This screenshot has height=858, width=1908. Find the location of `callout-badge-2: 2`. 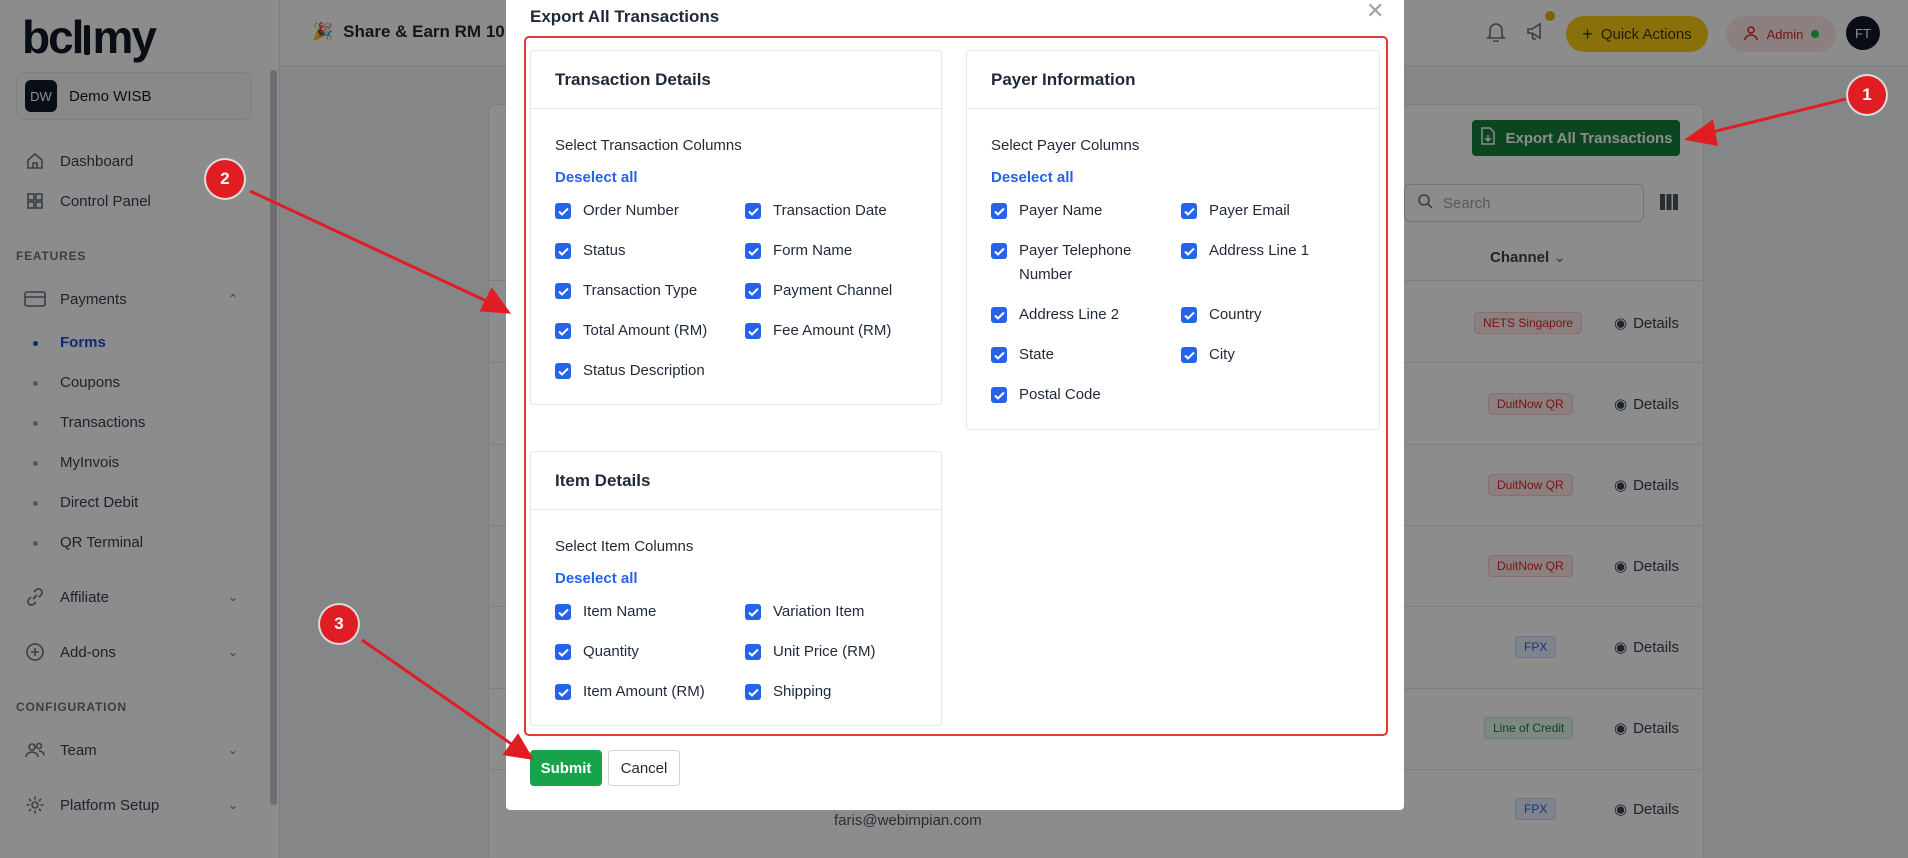

callout-badge-2: 2 is located at coordinates (225, 179).